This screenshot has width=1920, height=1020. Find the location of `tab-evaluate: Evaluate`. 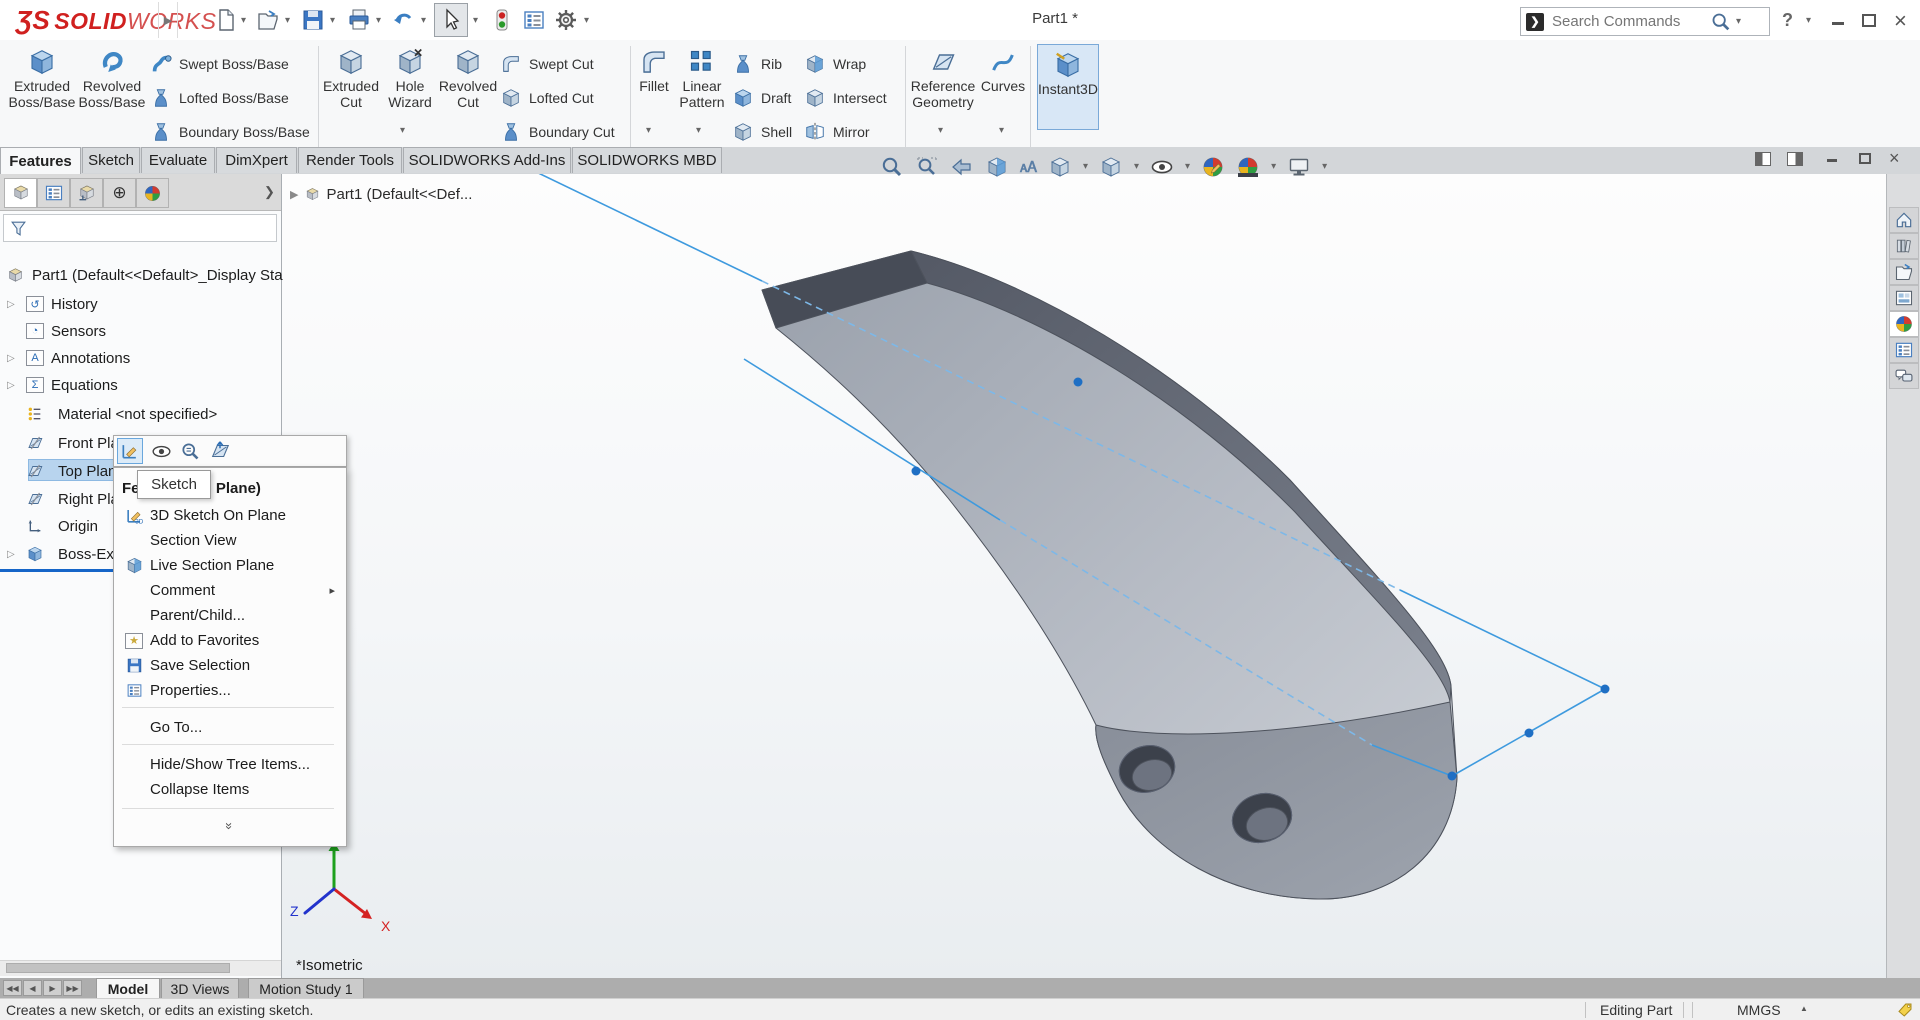

tab-evaluate: Evaluate is located at coordinates (178, 160).